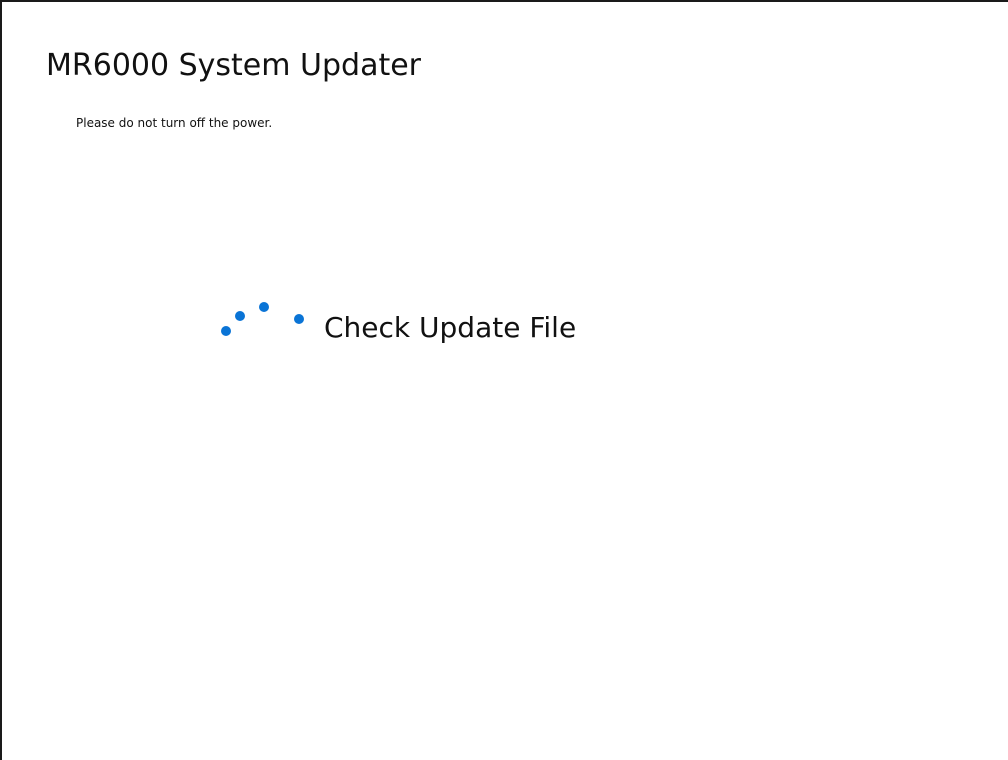  I want to click on page-title: MR6000 System Updater, so click(233, 65).